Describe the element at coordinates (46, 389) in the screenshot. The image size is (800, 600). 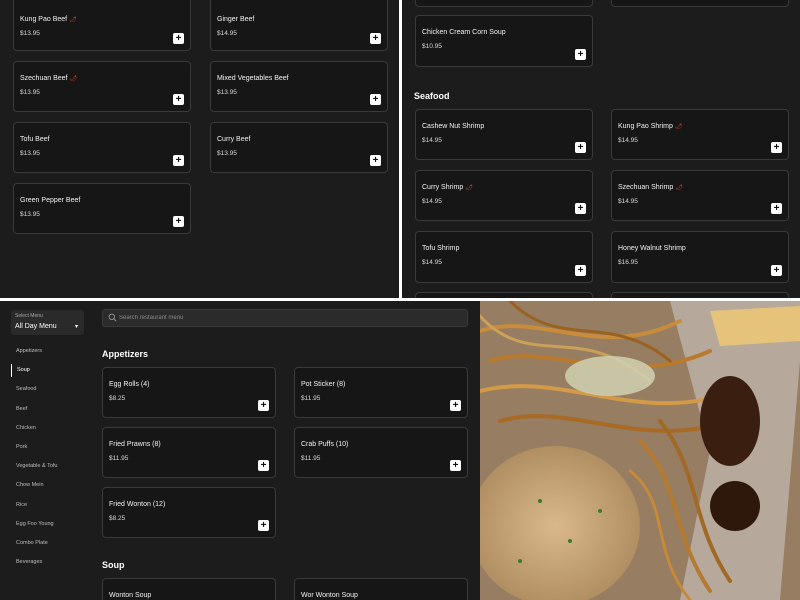
I see `sidebar-item-seafood: Seafood` at that location.